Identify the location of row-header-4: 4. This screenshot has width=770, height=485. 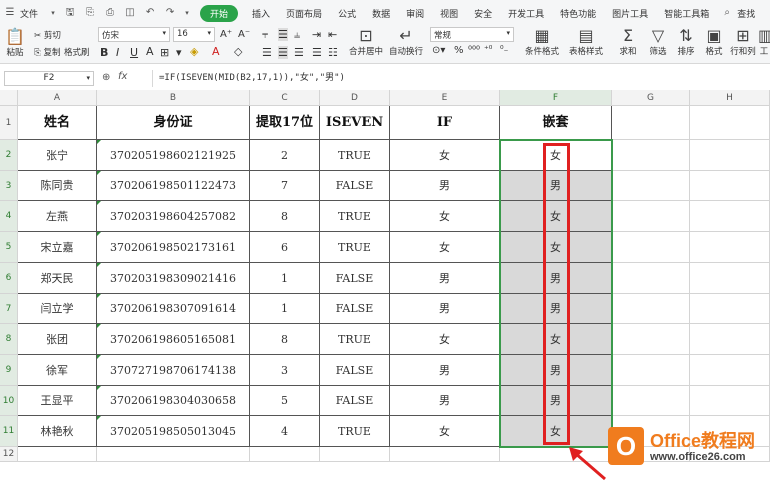
(9, 216).